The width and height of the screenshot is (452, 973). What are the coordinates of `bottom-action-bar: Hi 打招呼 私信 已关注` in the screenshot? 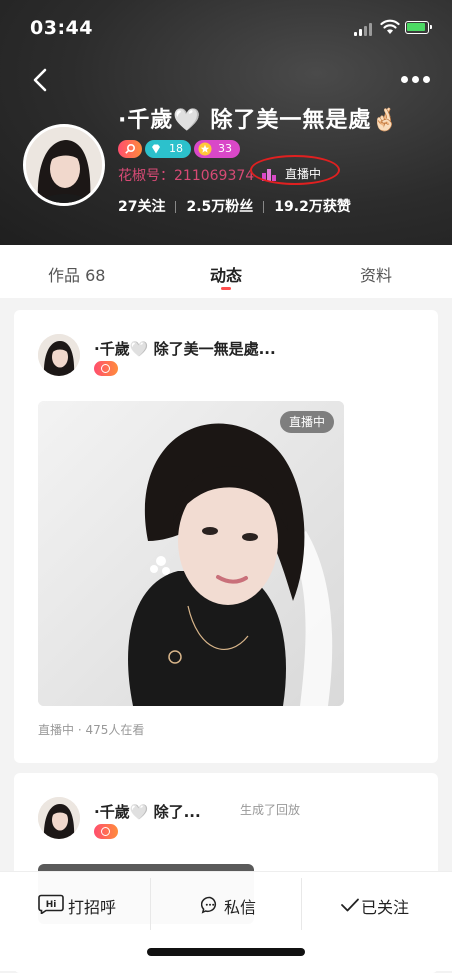 It's located at (226, 921).